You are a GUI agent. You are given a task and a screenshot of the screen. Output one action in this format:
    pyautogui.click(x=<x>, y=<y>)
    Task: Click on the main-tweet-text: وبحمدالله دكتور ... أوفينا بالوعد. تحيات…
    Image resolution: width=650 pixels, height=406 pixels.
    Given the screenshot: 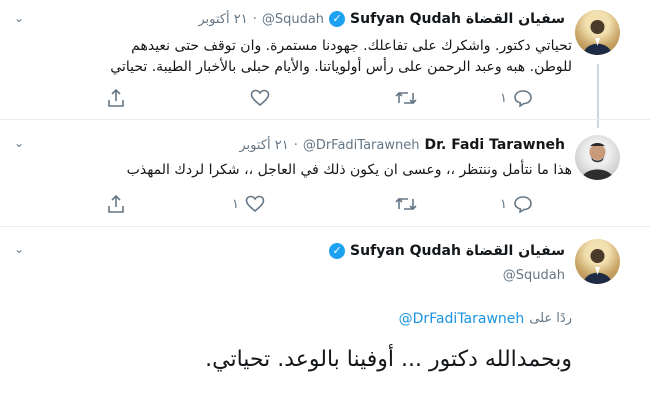 What is the action you would take?
    pyautogui.click(x=388, y=359)
    